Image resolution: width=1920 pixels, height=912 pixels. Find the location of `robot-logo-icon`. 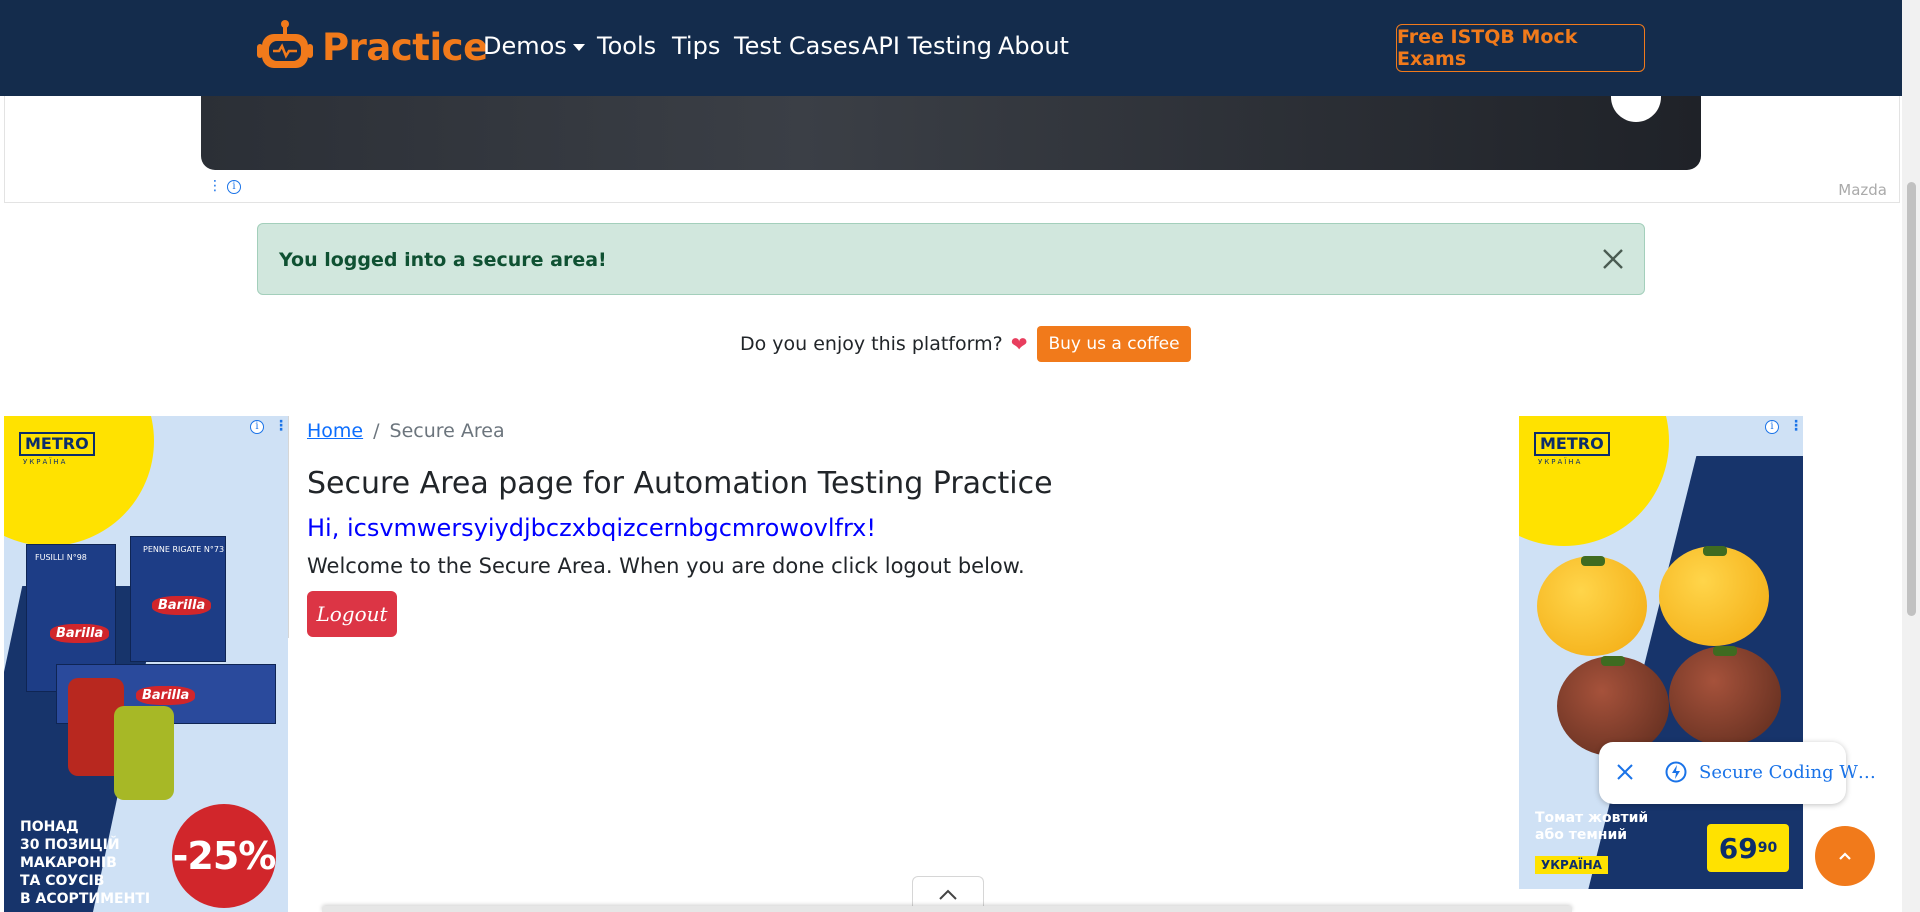

robot-logo-icon is located at coordinates (285, 44).